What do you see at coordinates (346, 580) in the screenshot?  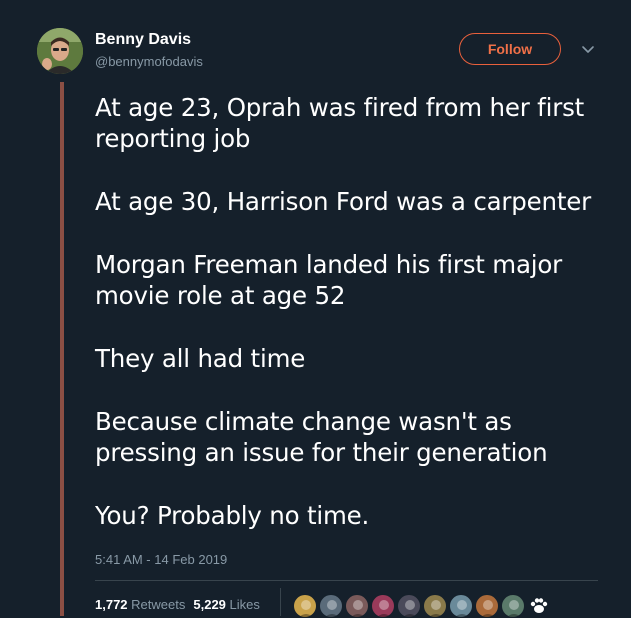 I see `divider` at bounding box center [346, 580].